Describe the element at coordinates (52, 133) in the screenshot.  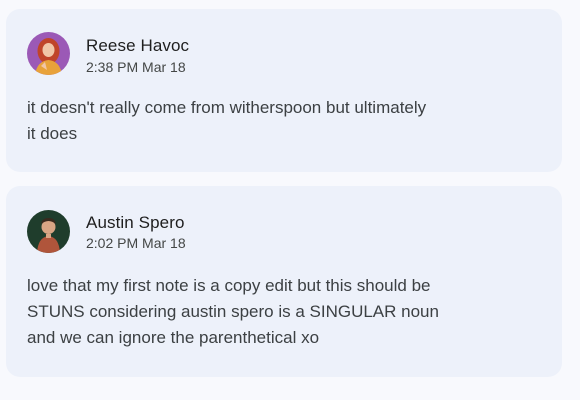
I see `comment-line: it does` at that location.